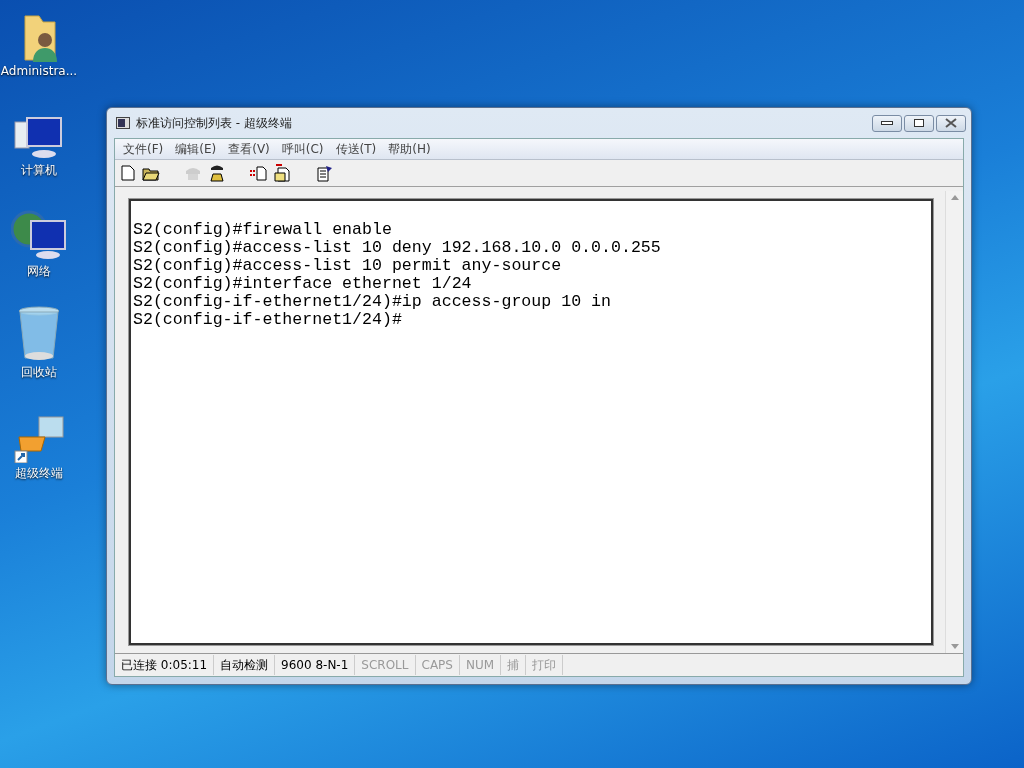 This screenshot has height=768, width=1024. Describe the element at coordinates (480, 665) in the screenshot. I see `status-text: NUM` at that location.